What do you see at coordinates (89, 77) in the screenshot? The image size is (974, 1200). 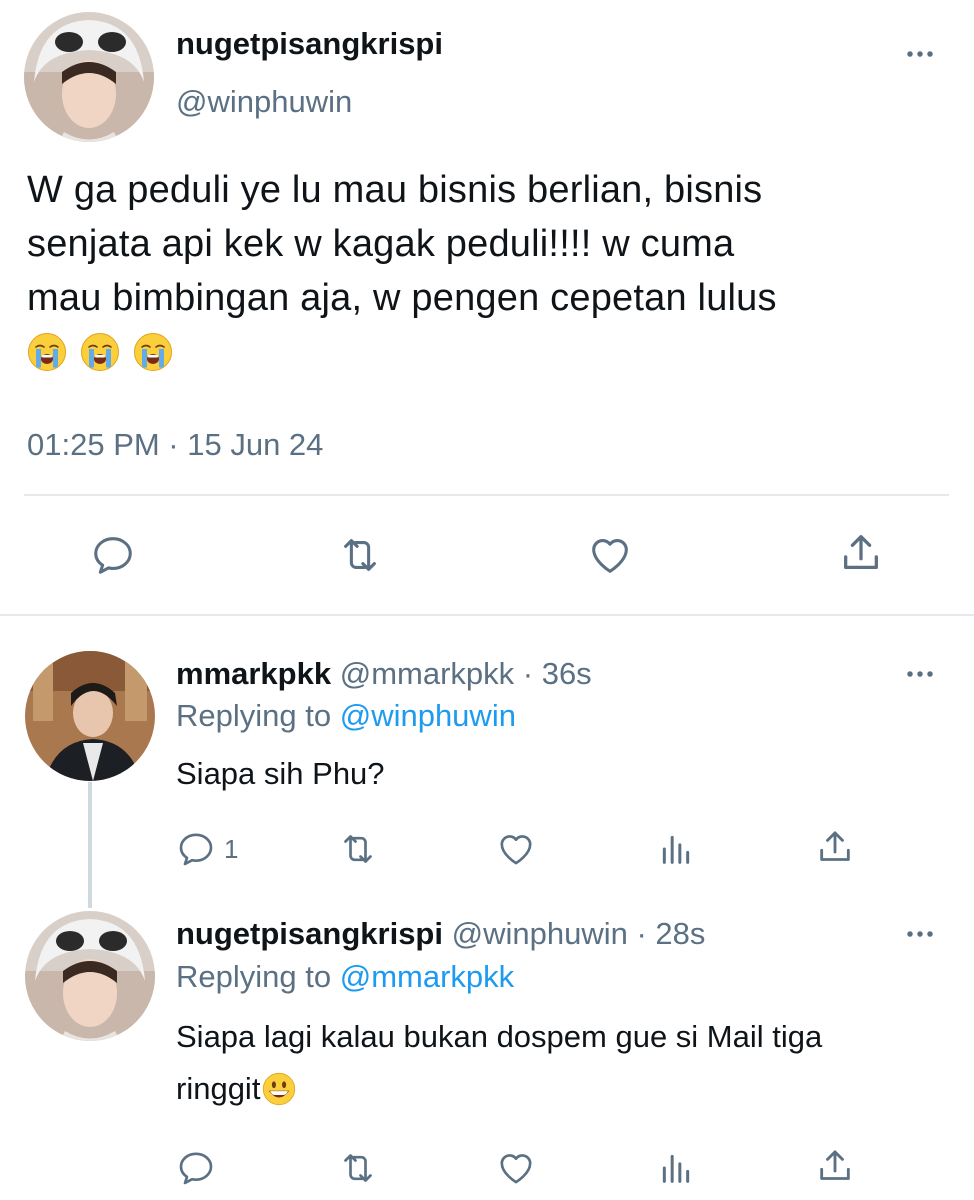 I see `avatar-main` at bounding box center [89, 77].